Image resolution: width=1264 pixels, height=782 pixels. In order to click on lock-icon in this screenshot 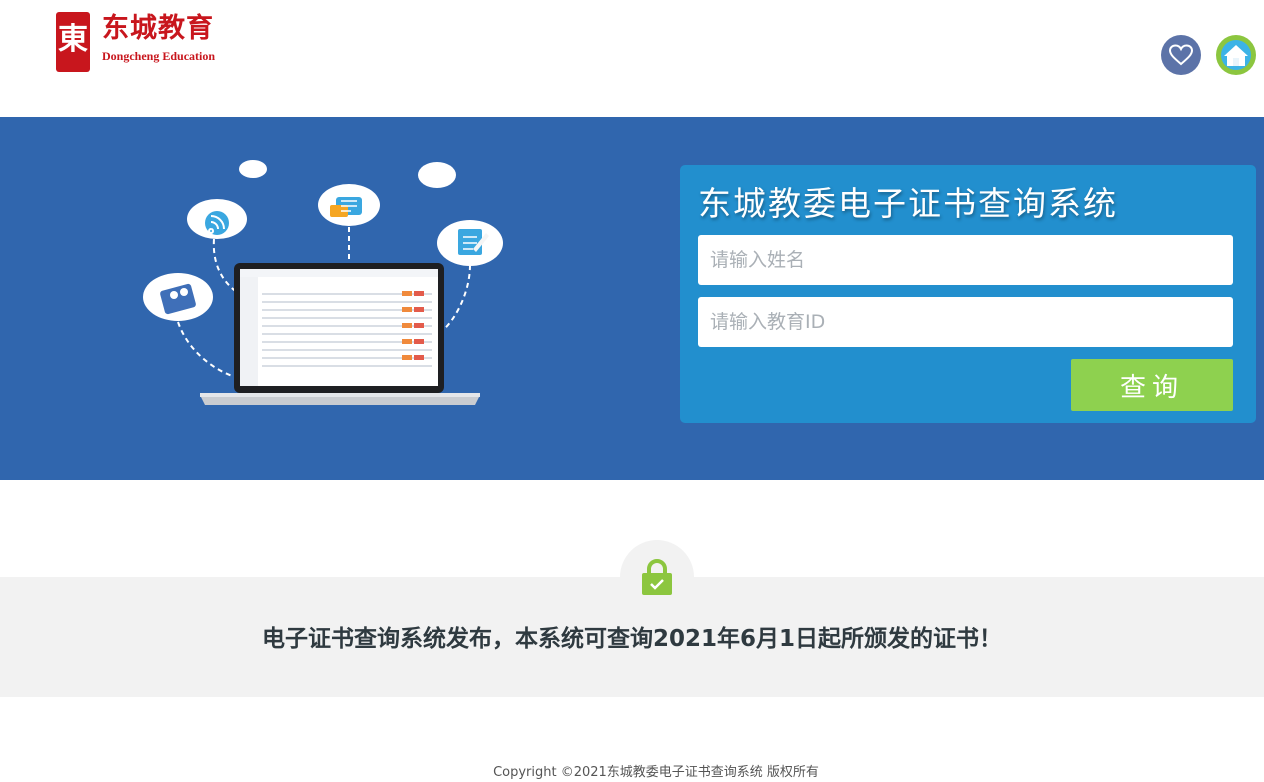, I will do `click(657, 577)`.